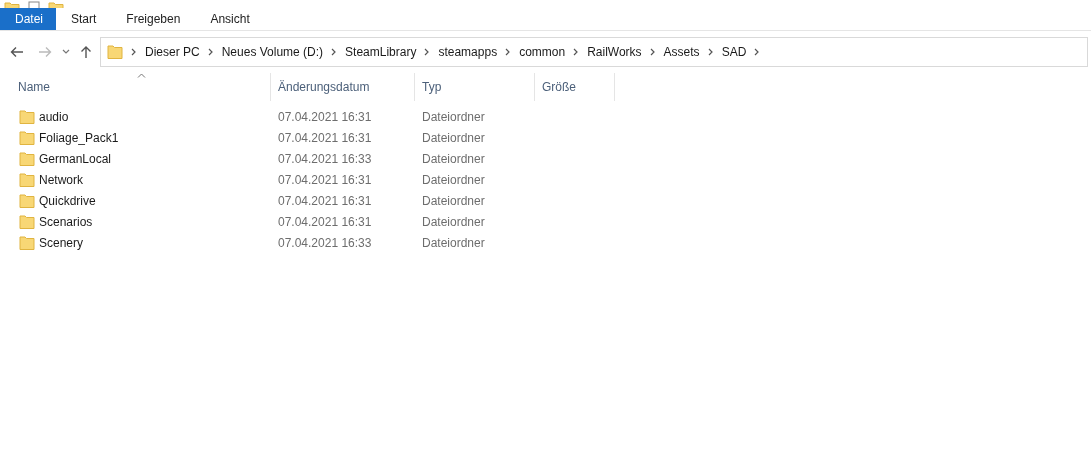 The width and height of the screenshot is (1091, 467). Describe the element at coordinates (614, 52) in the screenshot. I see `breadcrumb-item: RailWorks` at that location.